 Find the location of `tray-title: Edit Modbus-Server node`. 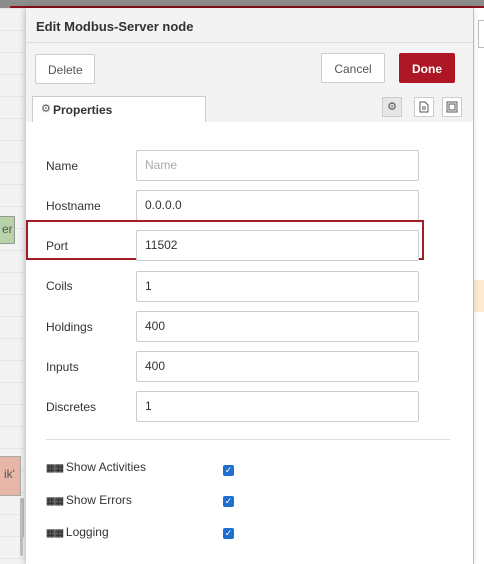

tray-title: Edit Modbus-Server node is located at coordinates (115, 26).